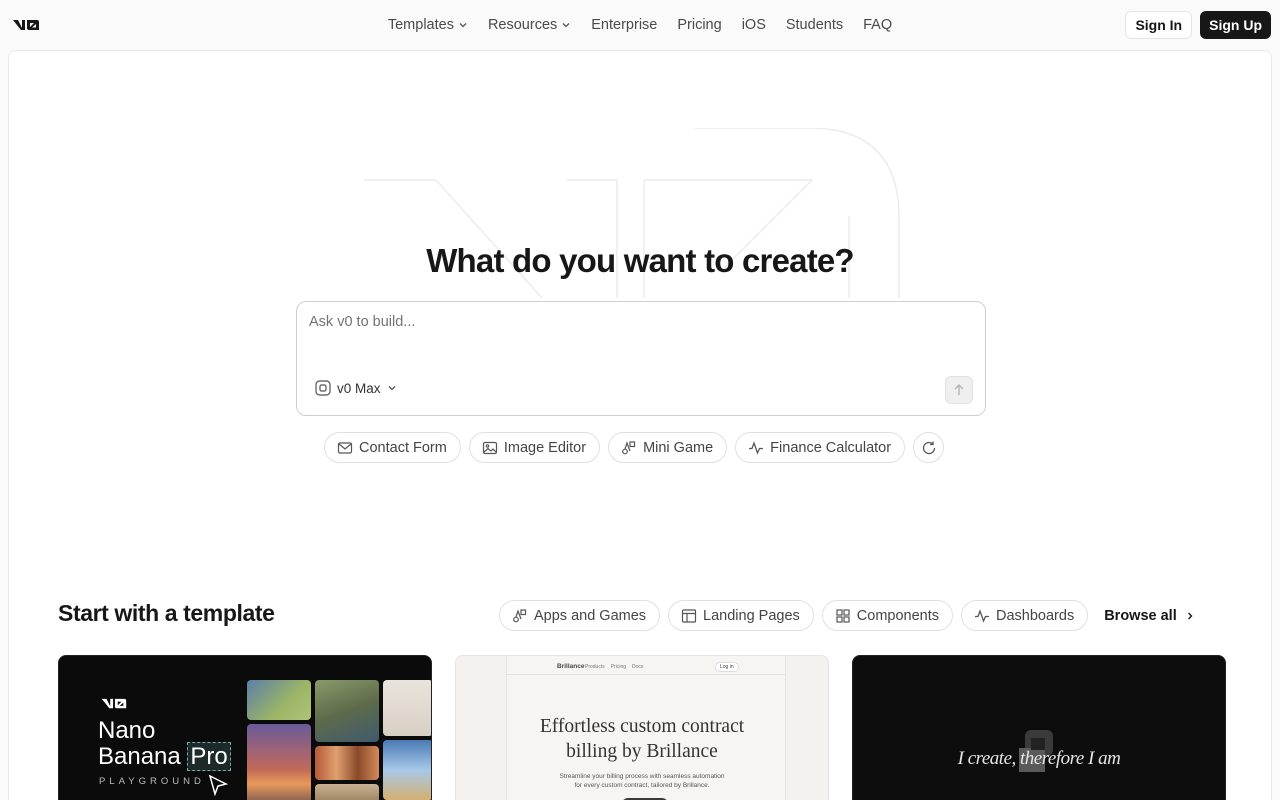 Image resolution: width=1280 pixels, height=800 pixels. I want to click on pro-badge: Pro, so click(209, 756).